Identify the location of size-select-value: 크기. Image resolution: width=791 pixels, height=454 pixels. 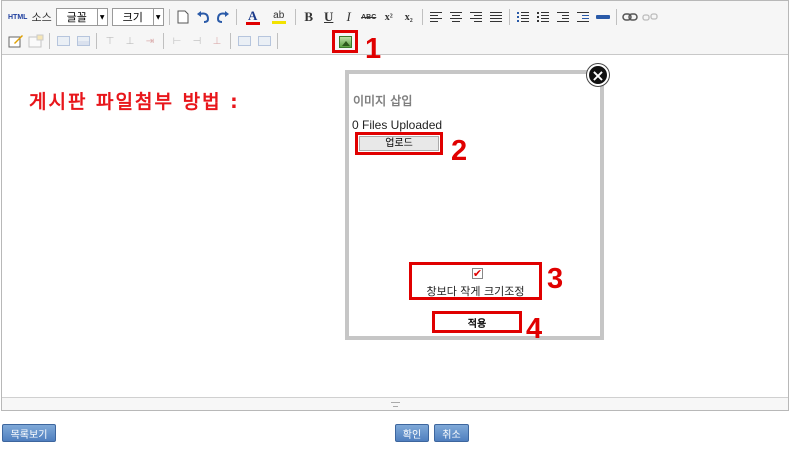
(132, 17).